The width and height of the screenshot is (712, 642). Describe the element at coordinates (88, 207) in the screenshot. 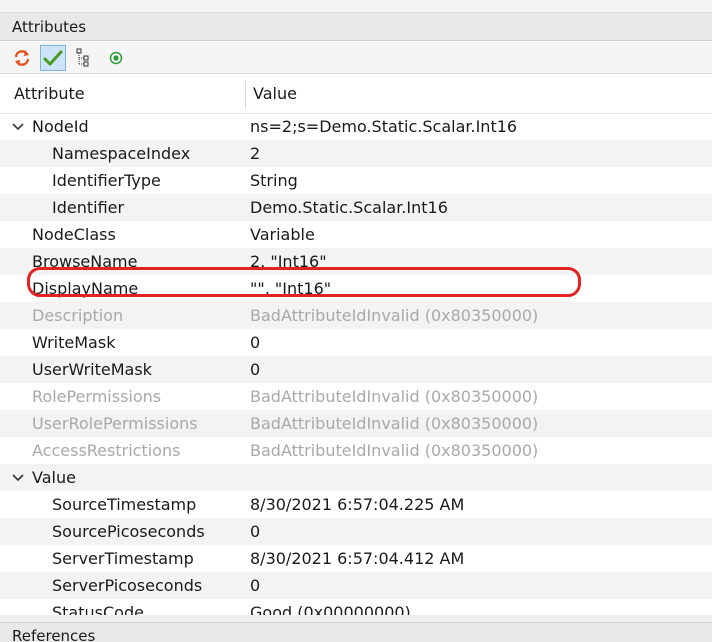

I see `attribute-name: Identifier` at that location.